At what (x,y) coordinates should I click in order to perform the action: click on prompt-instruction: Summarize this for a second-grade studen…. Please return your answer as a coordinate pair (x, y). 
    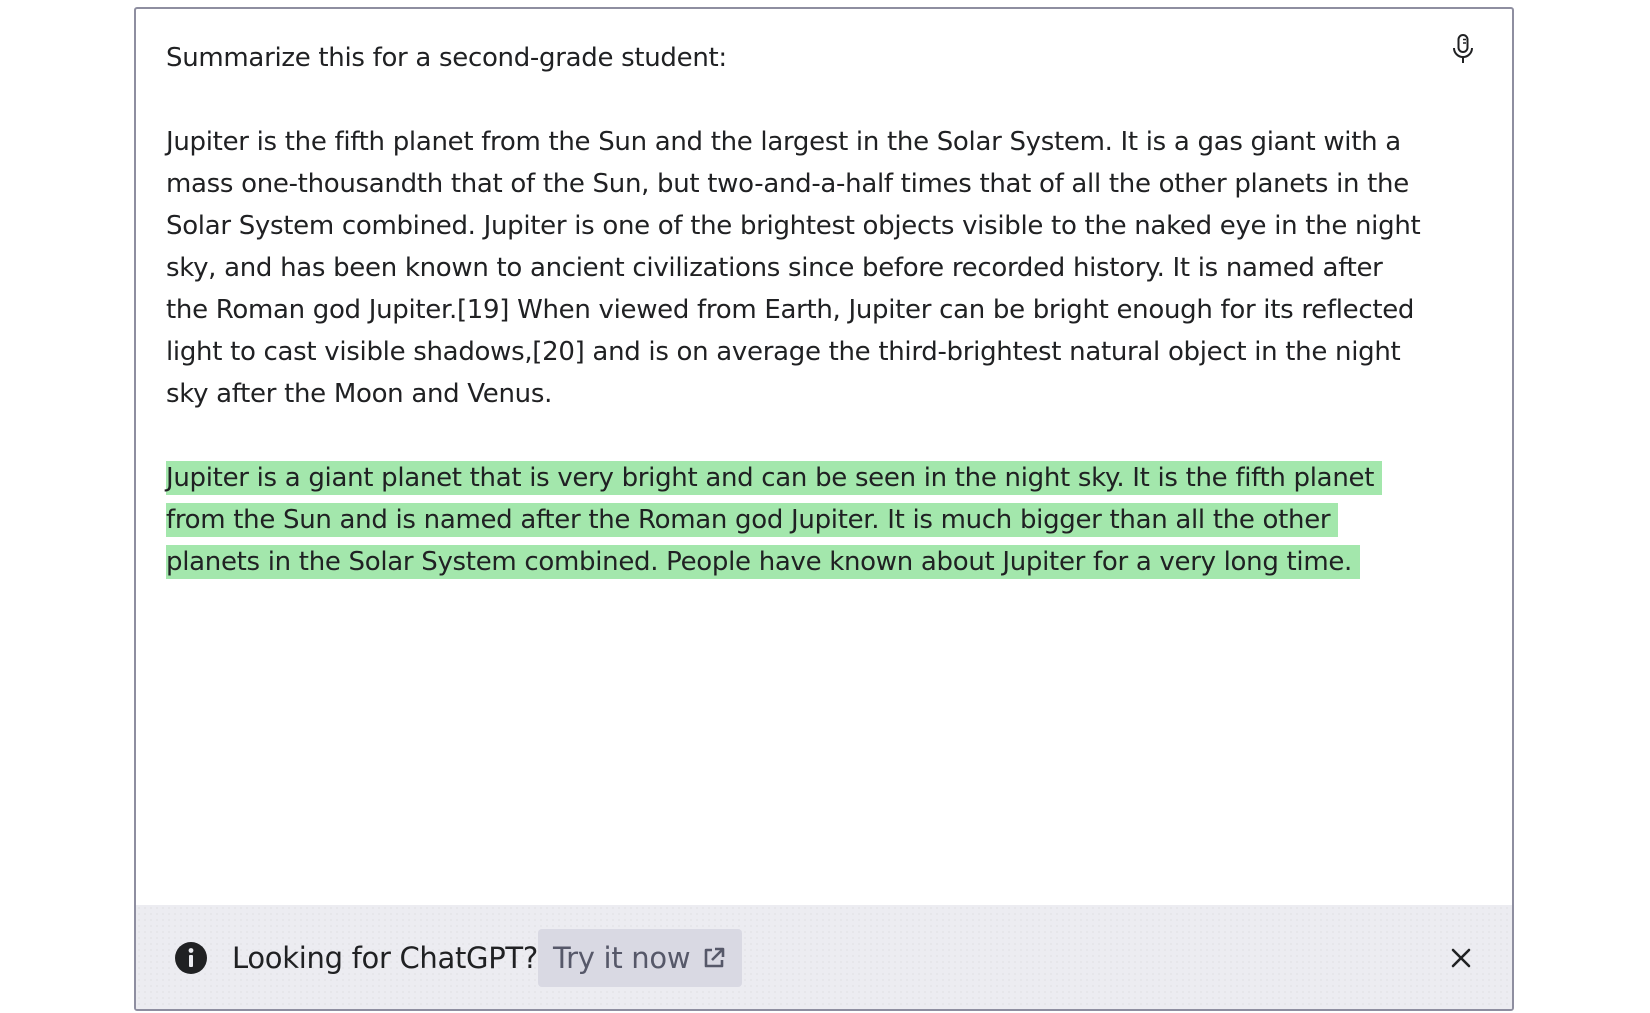
    Looking at the image, I should click on (446, 58).